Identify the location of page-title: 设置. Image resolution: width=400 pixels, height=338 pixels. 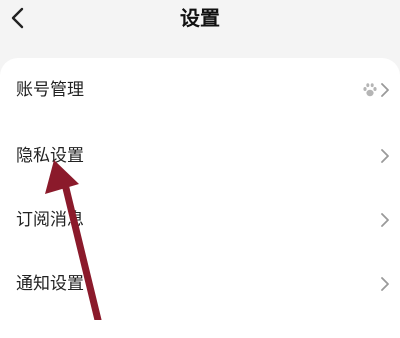
(200, 18).